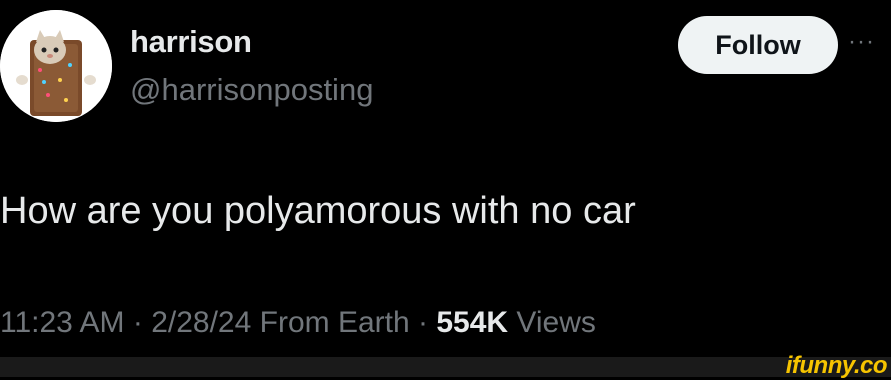 The image size is (891, 380). I want to click on follow-button: Follow, so click(758, 45).